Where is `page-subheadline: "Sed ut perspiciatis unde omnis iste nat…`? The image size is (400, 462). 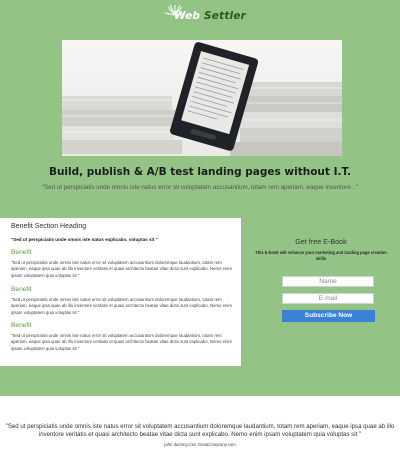 page-subheadline: "Sed ut perspiciatis unde omnis iste nat… is located at coordinates (200, 187).